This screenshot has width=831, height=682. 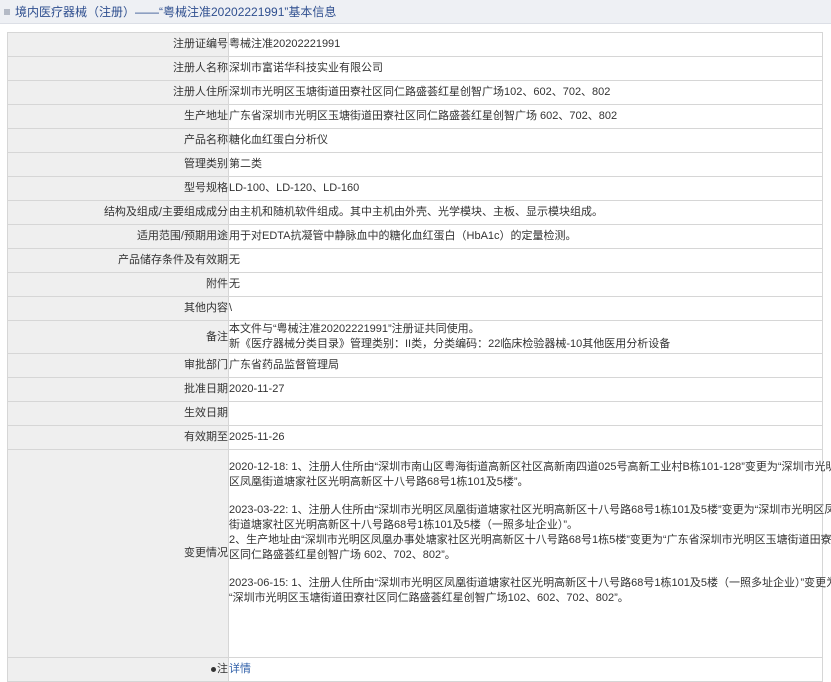 I want to click on value-storage: 无, so click(x=525, y=260).